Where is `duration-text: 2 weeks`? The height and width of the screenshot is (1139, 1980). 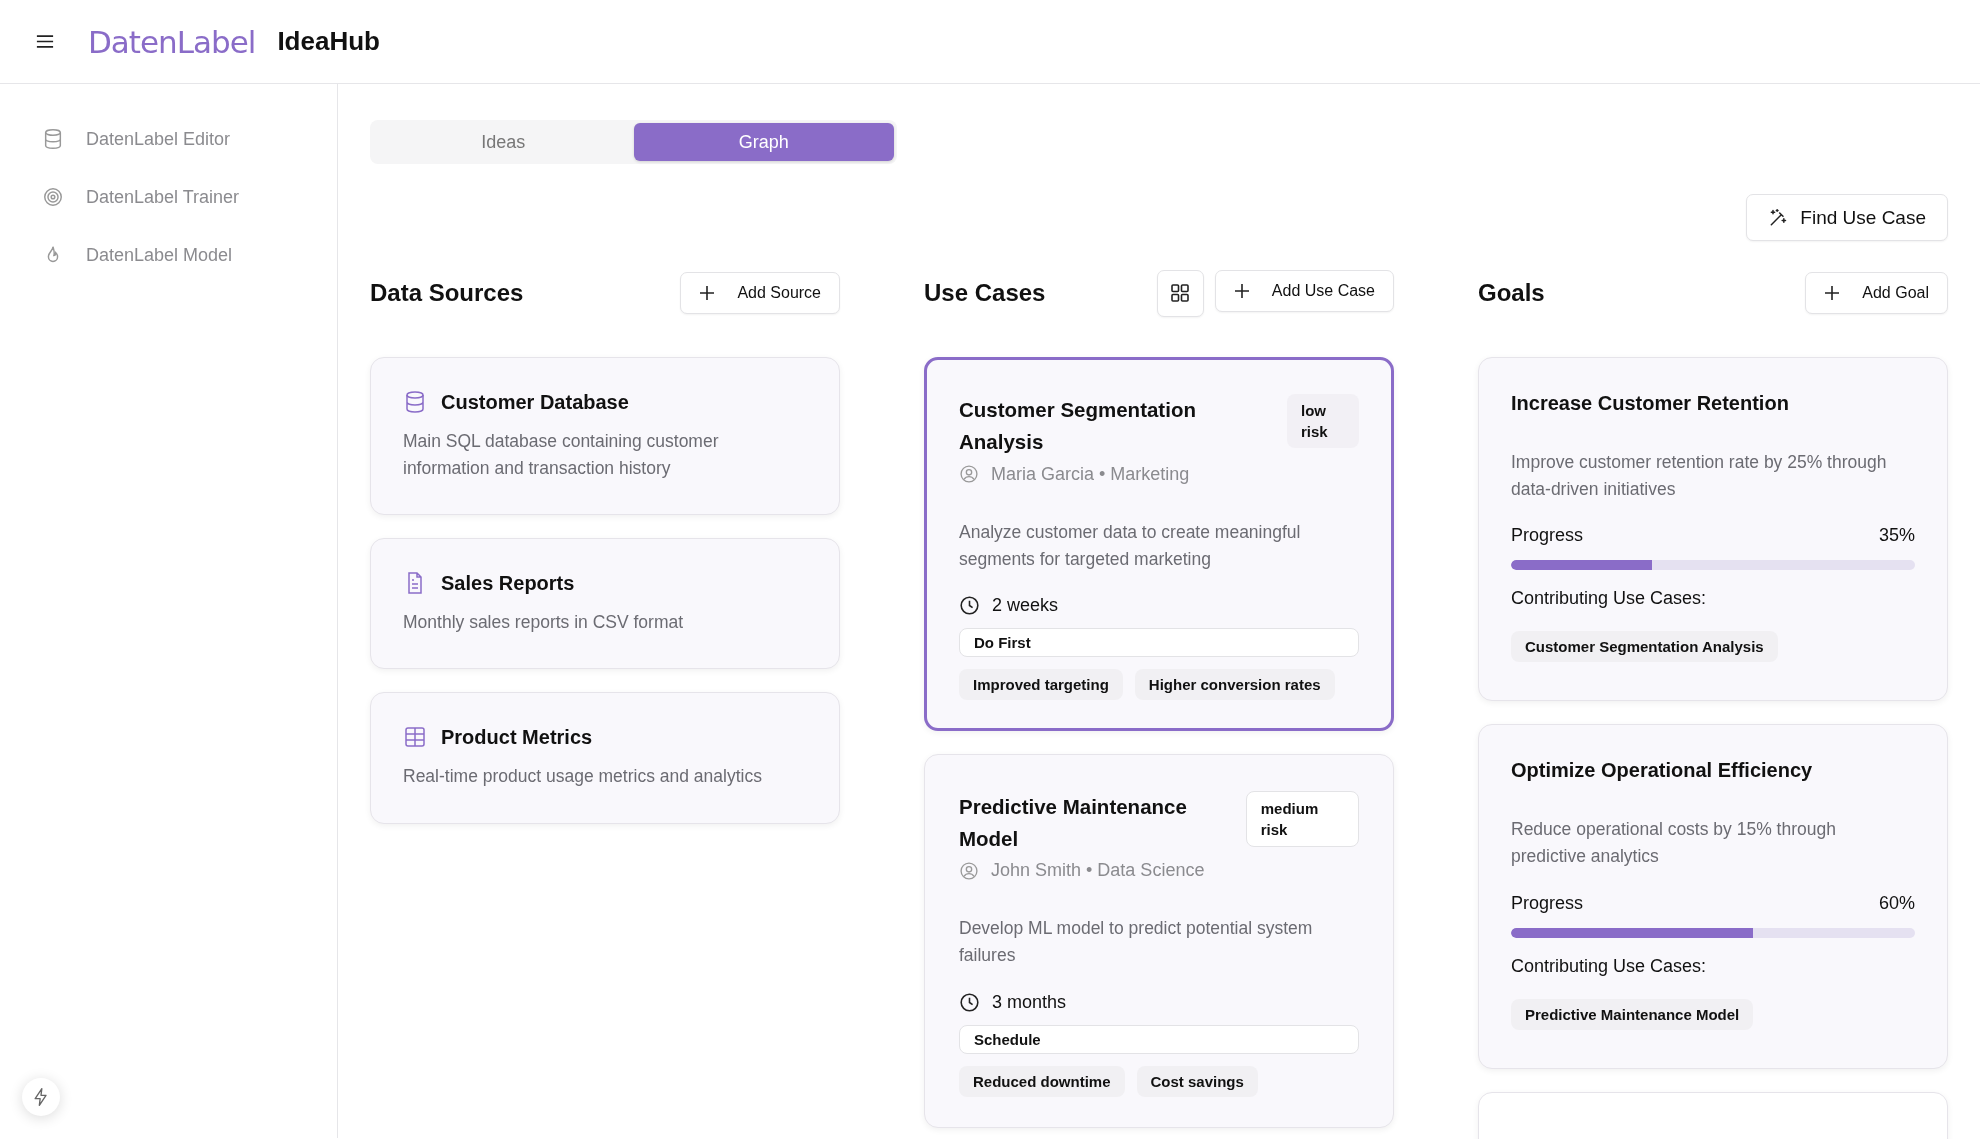
duration-text: 2 weeks is located at coordinates (1025, 605).